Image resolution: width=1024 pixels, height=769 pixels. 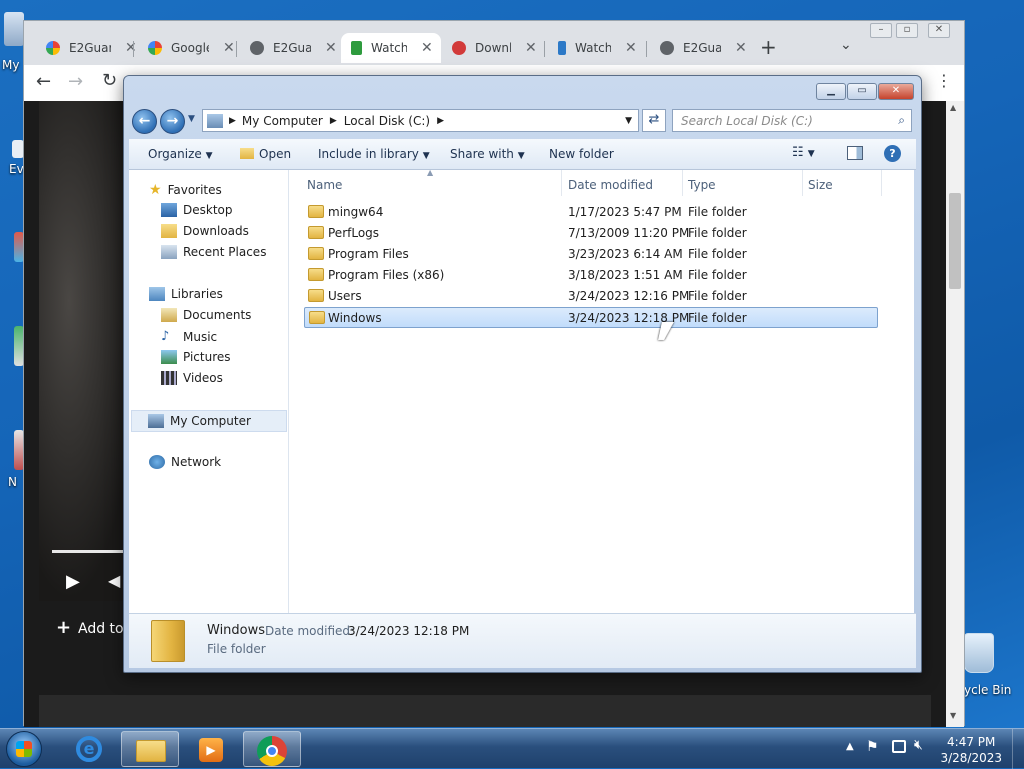 What do you see at coordinates (180, 154) in the screenshot?
I see `organize-button: Organize ▼` at bounding box center [180, 154].